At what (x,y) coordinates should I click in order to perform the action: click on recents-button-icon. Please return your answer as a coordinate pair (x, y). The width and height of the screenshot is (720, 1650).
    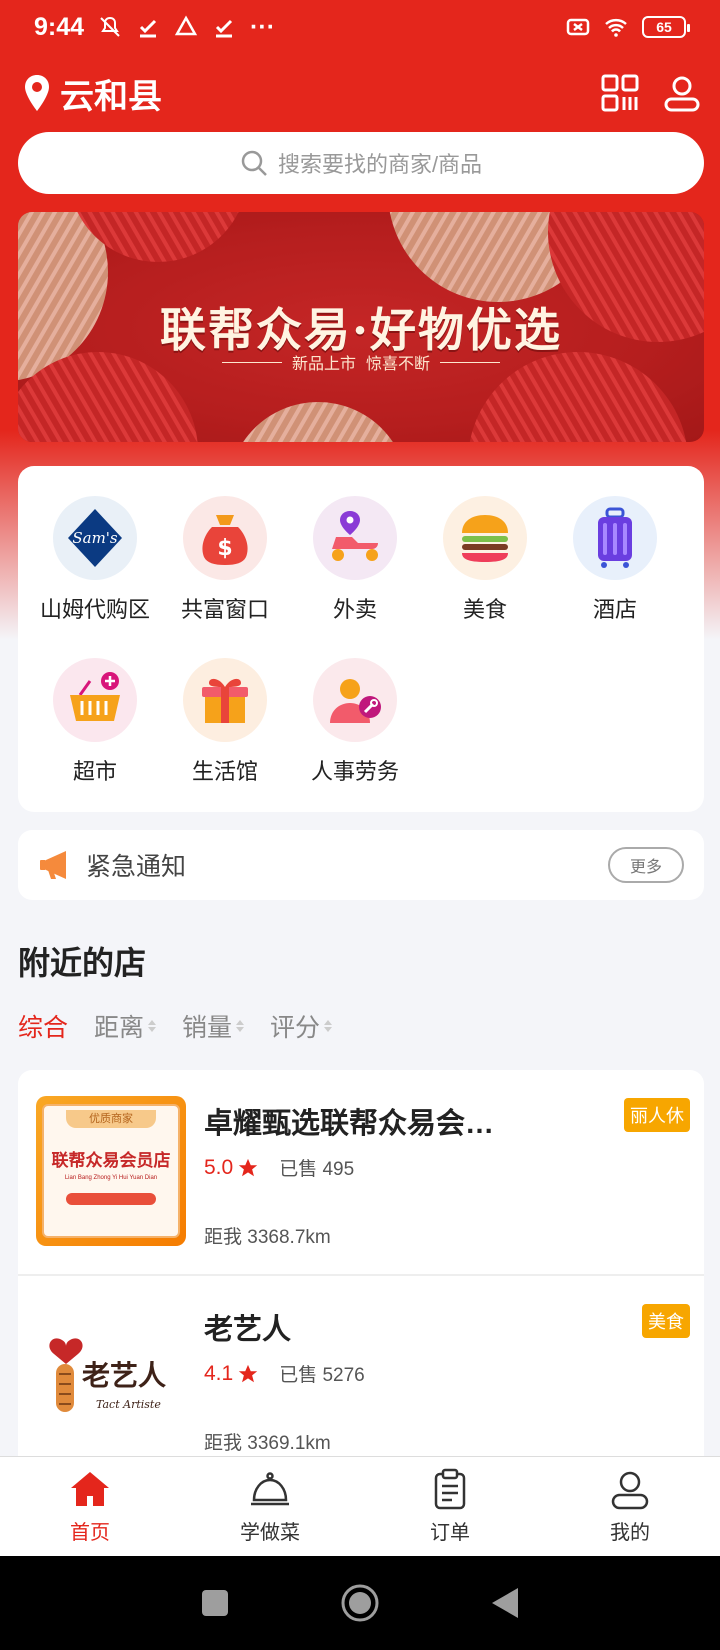
    Looking at the image, I should click on (215, 1603).